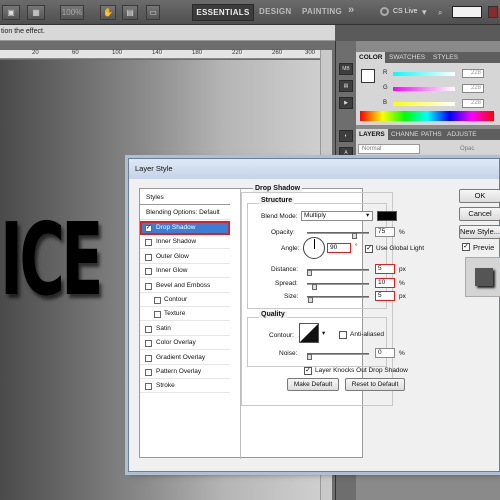 This screenshot has width=500, height=500. I want to click on effect-item-inner-shadow: Inner Shadow, so click(185, 242).